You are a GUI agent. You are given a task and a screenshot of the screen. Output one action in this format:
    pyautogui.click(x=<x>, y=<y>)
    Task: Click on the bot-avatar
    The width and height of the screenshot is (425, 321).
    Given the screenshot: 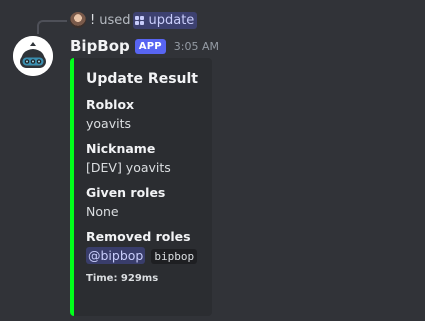 What is the action you would take?
    pyautogui.click(x=33, y=56)
    